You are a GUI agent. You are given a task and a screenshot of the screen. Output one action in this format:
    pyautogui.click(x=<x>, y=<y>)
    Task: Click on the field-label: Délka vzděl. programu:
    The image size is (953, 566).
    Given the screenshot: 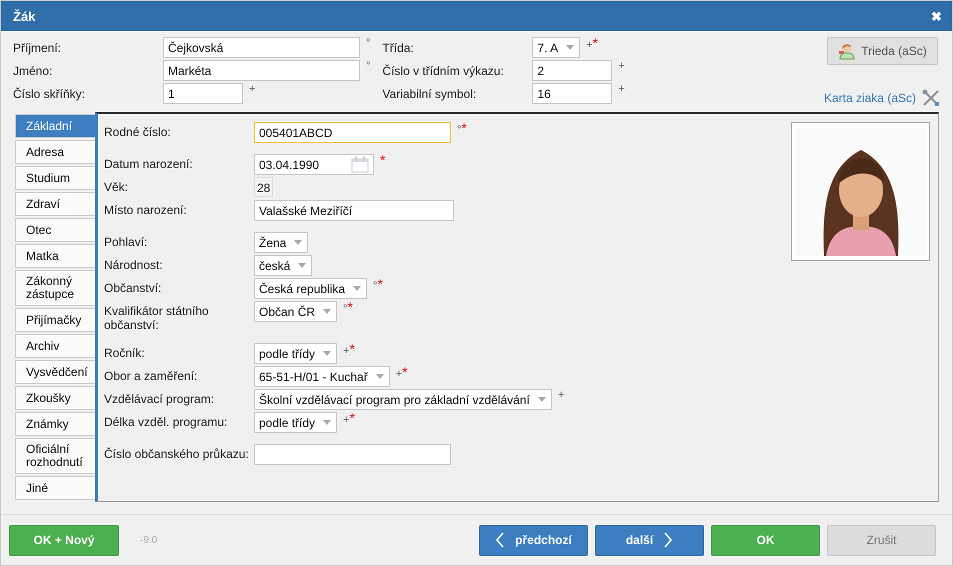 What is the action you would take?
    pyautogui.click(x=166, y=421)
    